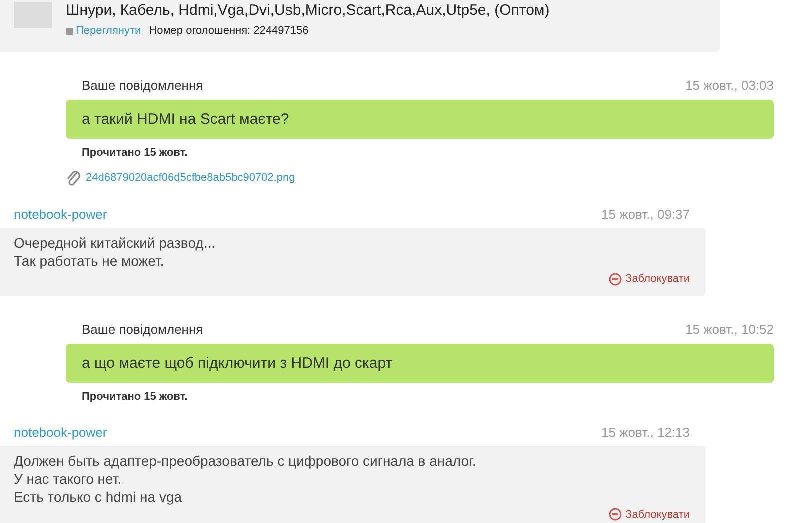 This screenshot has width=800, height=523. What do you see at coordinates (646, 215) in the screenshot?
I see `message-time: 15 жовт., 09:37` at bounding box center [646, 215].